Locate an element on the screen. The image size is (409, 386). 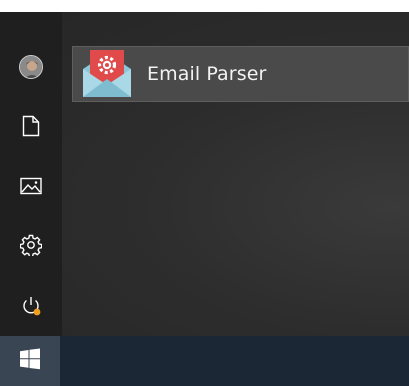
email-parser-tile: Email Parser is located at coordinates (240, 74).